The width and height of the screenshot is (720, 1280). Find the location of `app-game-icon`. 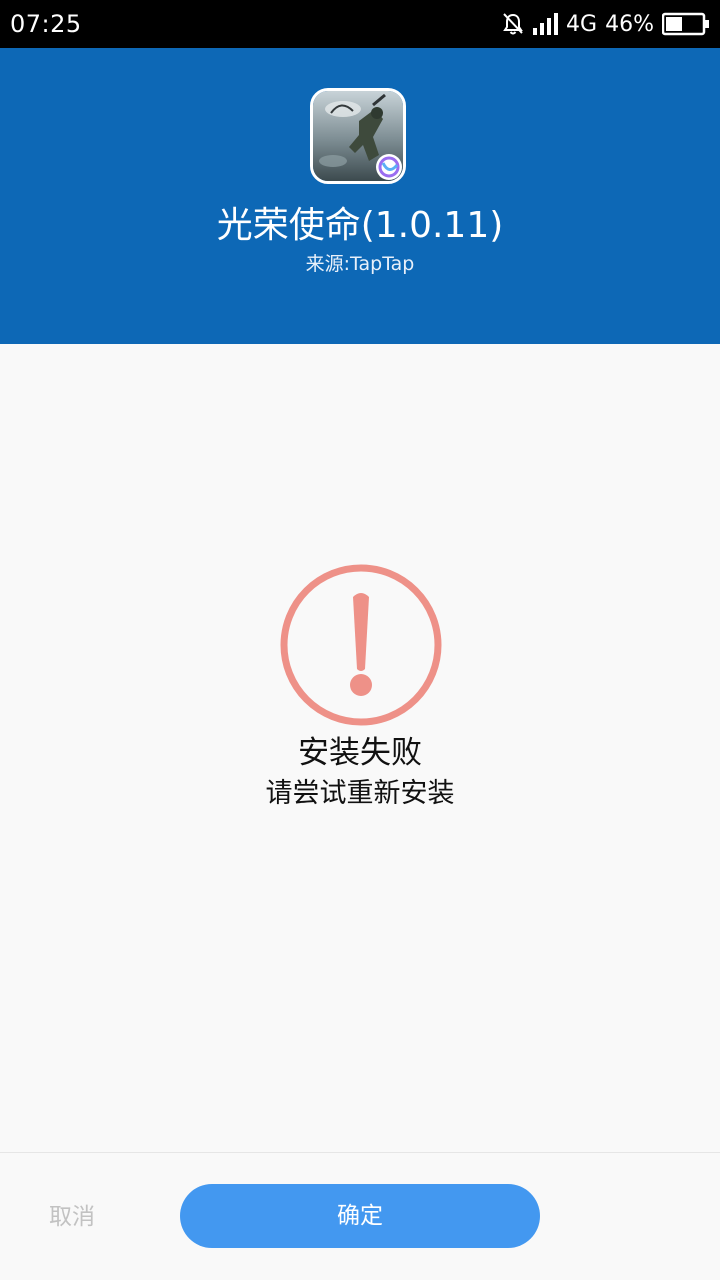

app-game-icon is located at coordinates (358, 136).